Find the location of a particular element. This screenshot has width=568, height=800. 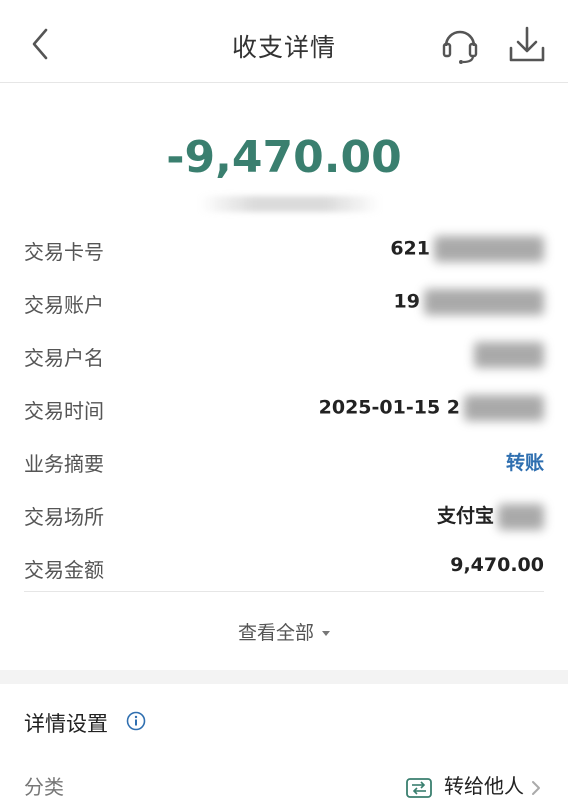

headset-icon is located at coordinates (460, 47).